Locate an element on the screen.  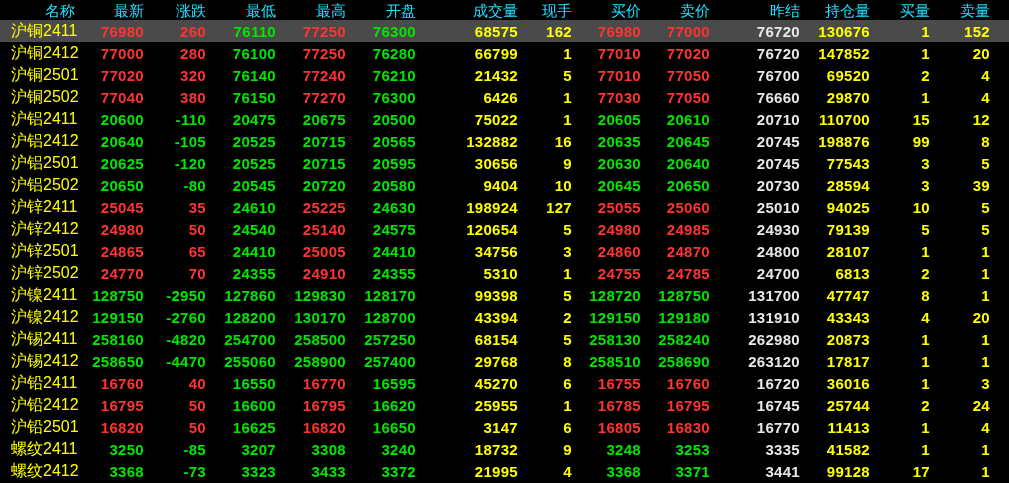
table-cell: 11413 is located at coordinates (848, 427).